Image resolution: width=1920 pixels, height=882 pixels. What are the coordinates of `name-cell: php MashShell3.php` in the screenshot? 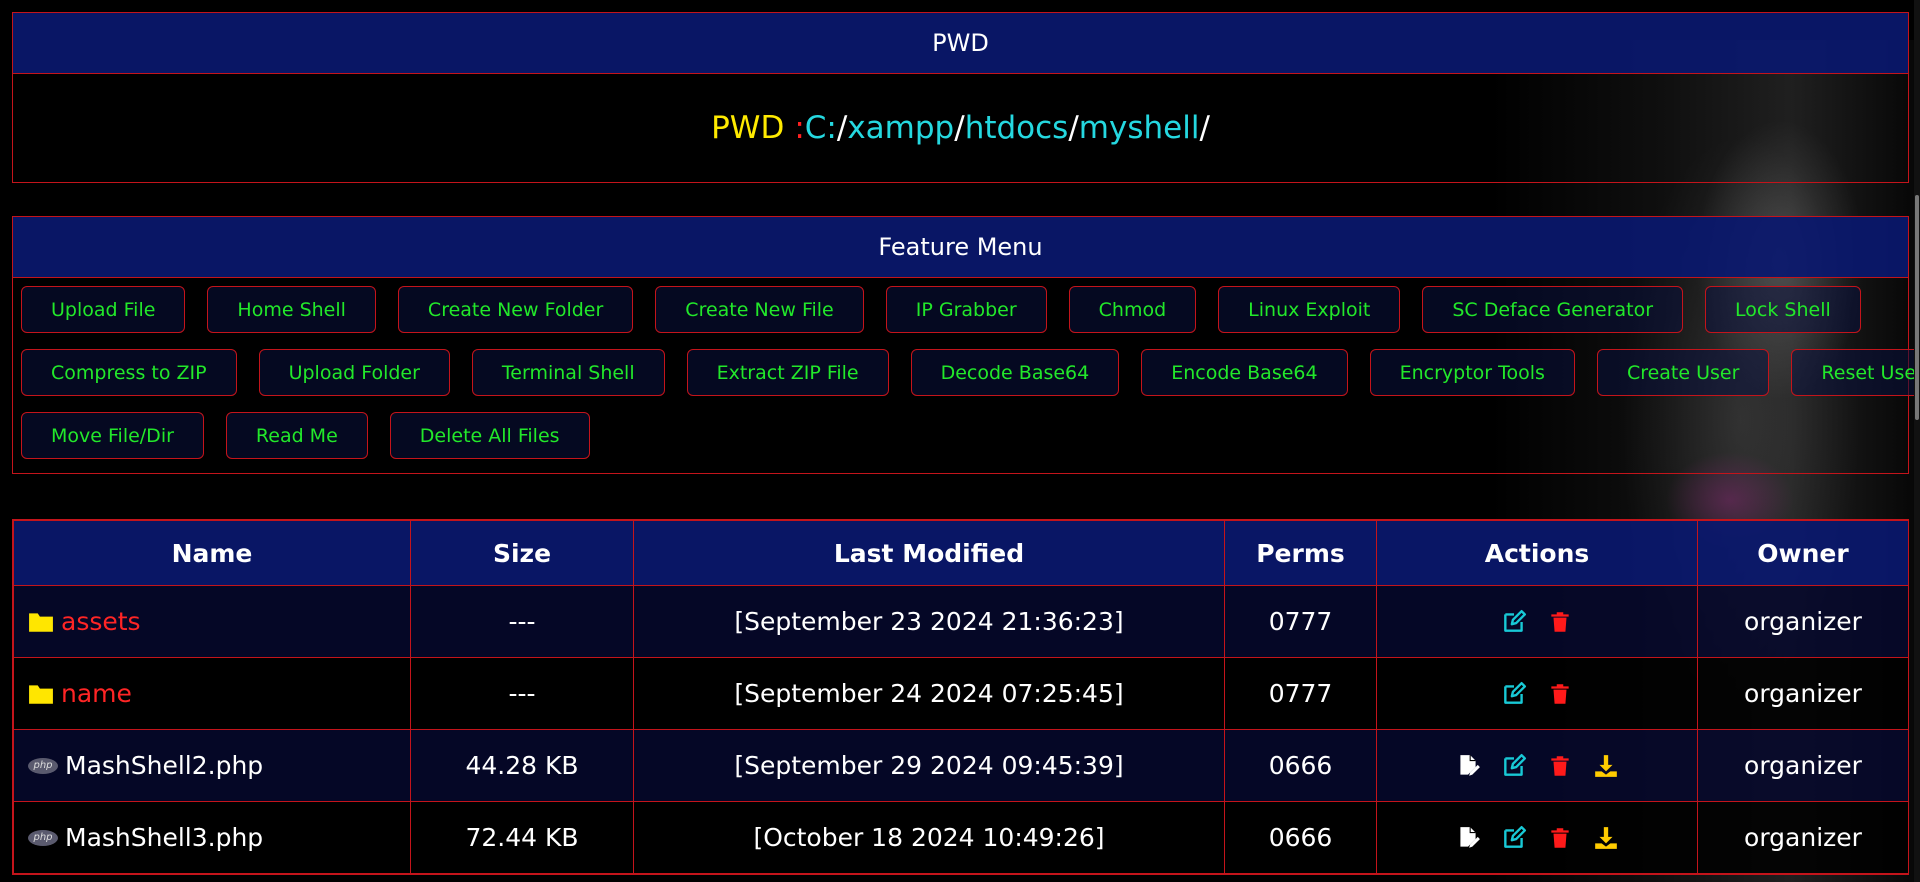 It's located at (212, 837).